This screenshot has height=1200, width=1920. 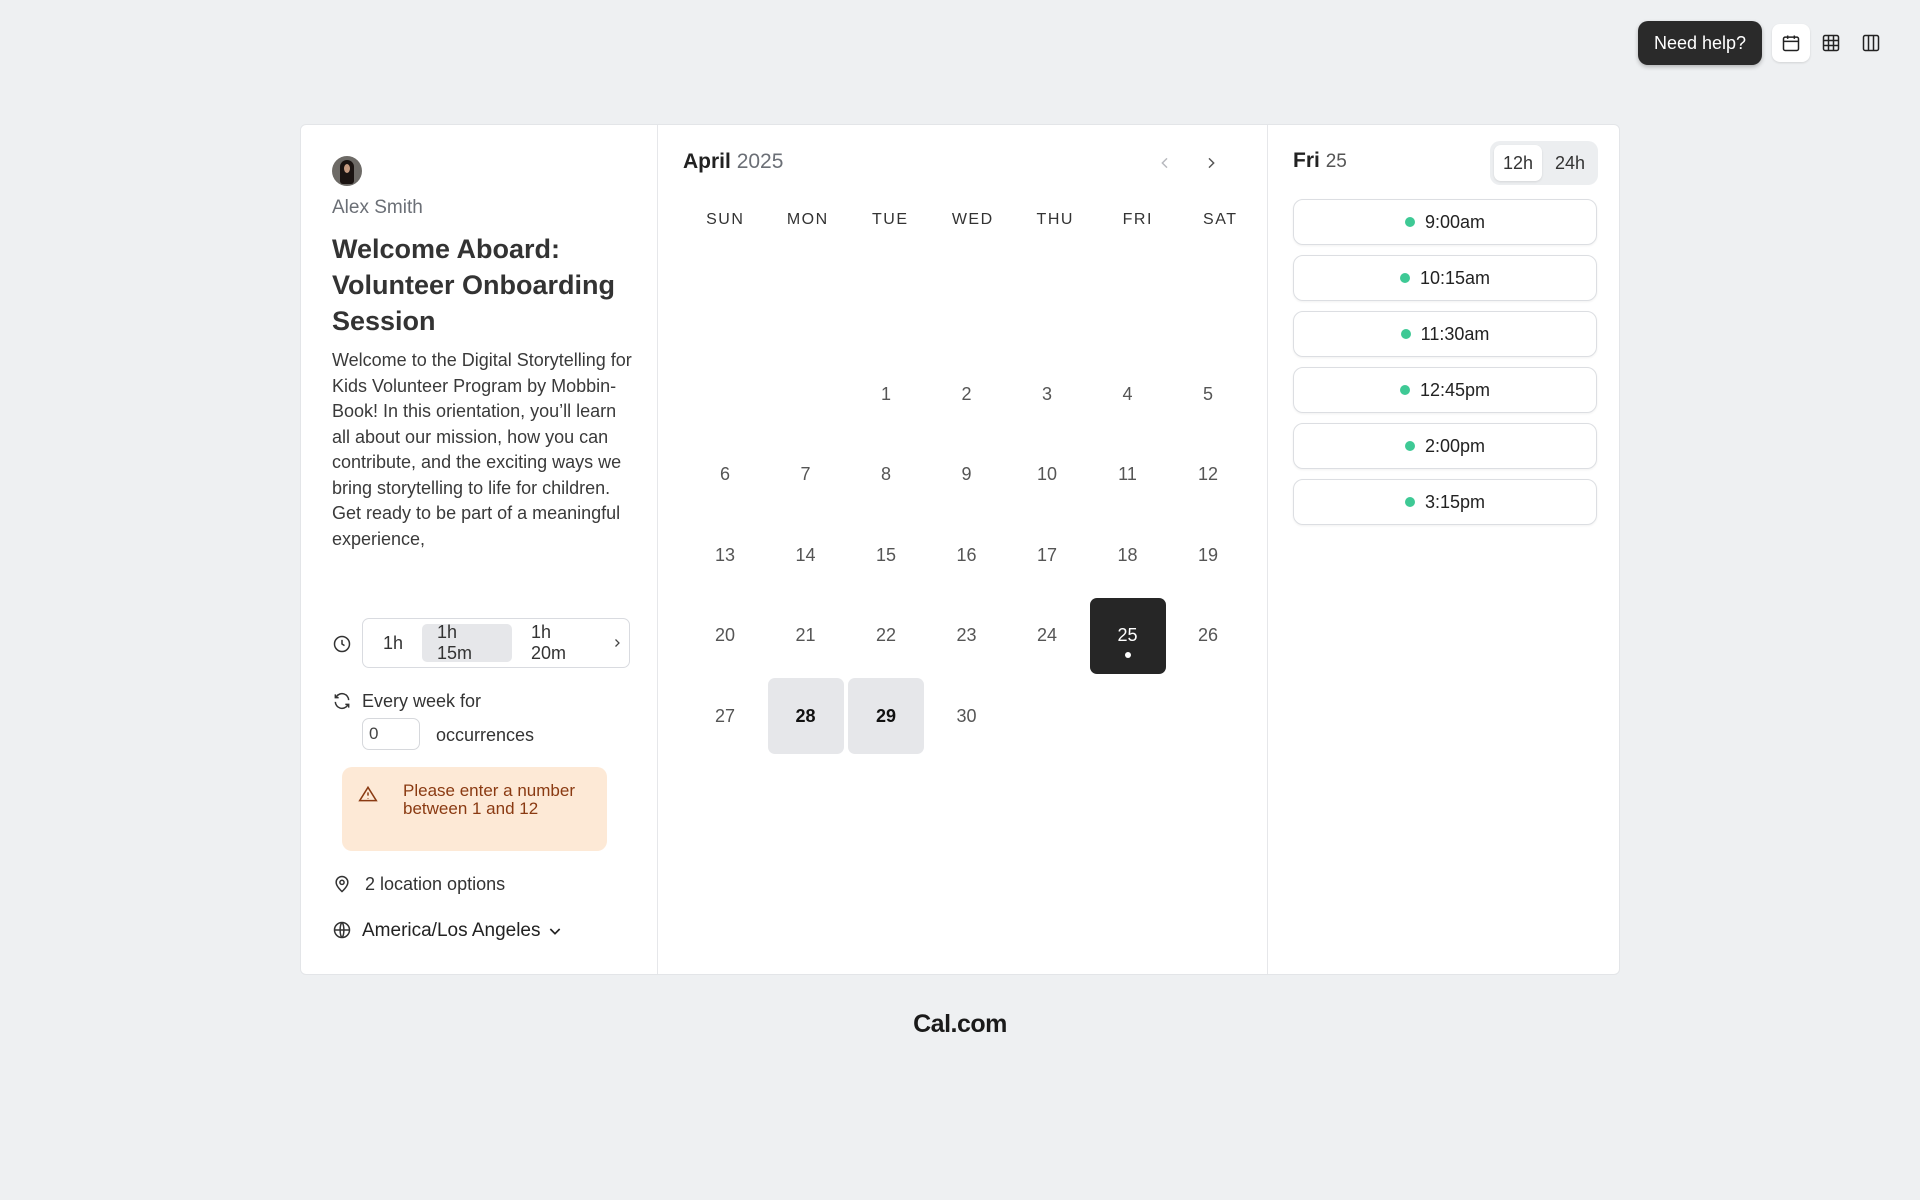 What do you see at coordinates (1207, 393) in the screenshot?
I see `calendar-day: 5` at bounding box center [1207, 393].